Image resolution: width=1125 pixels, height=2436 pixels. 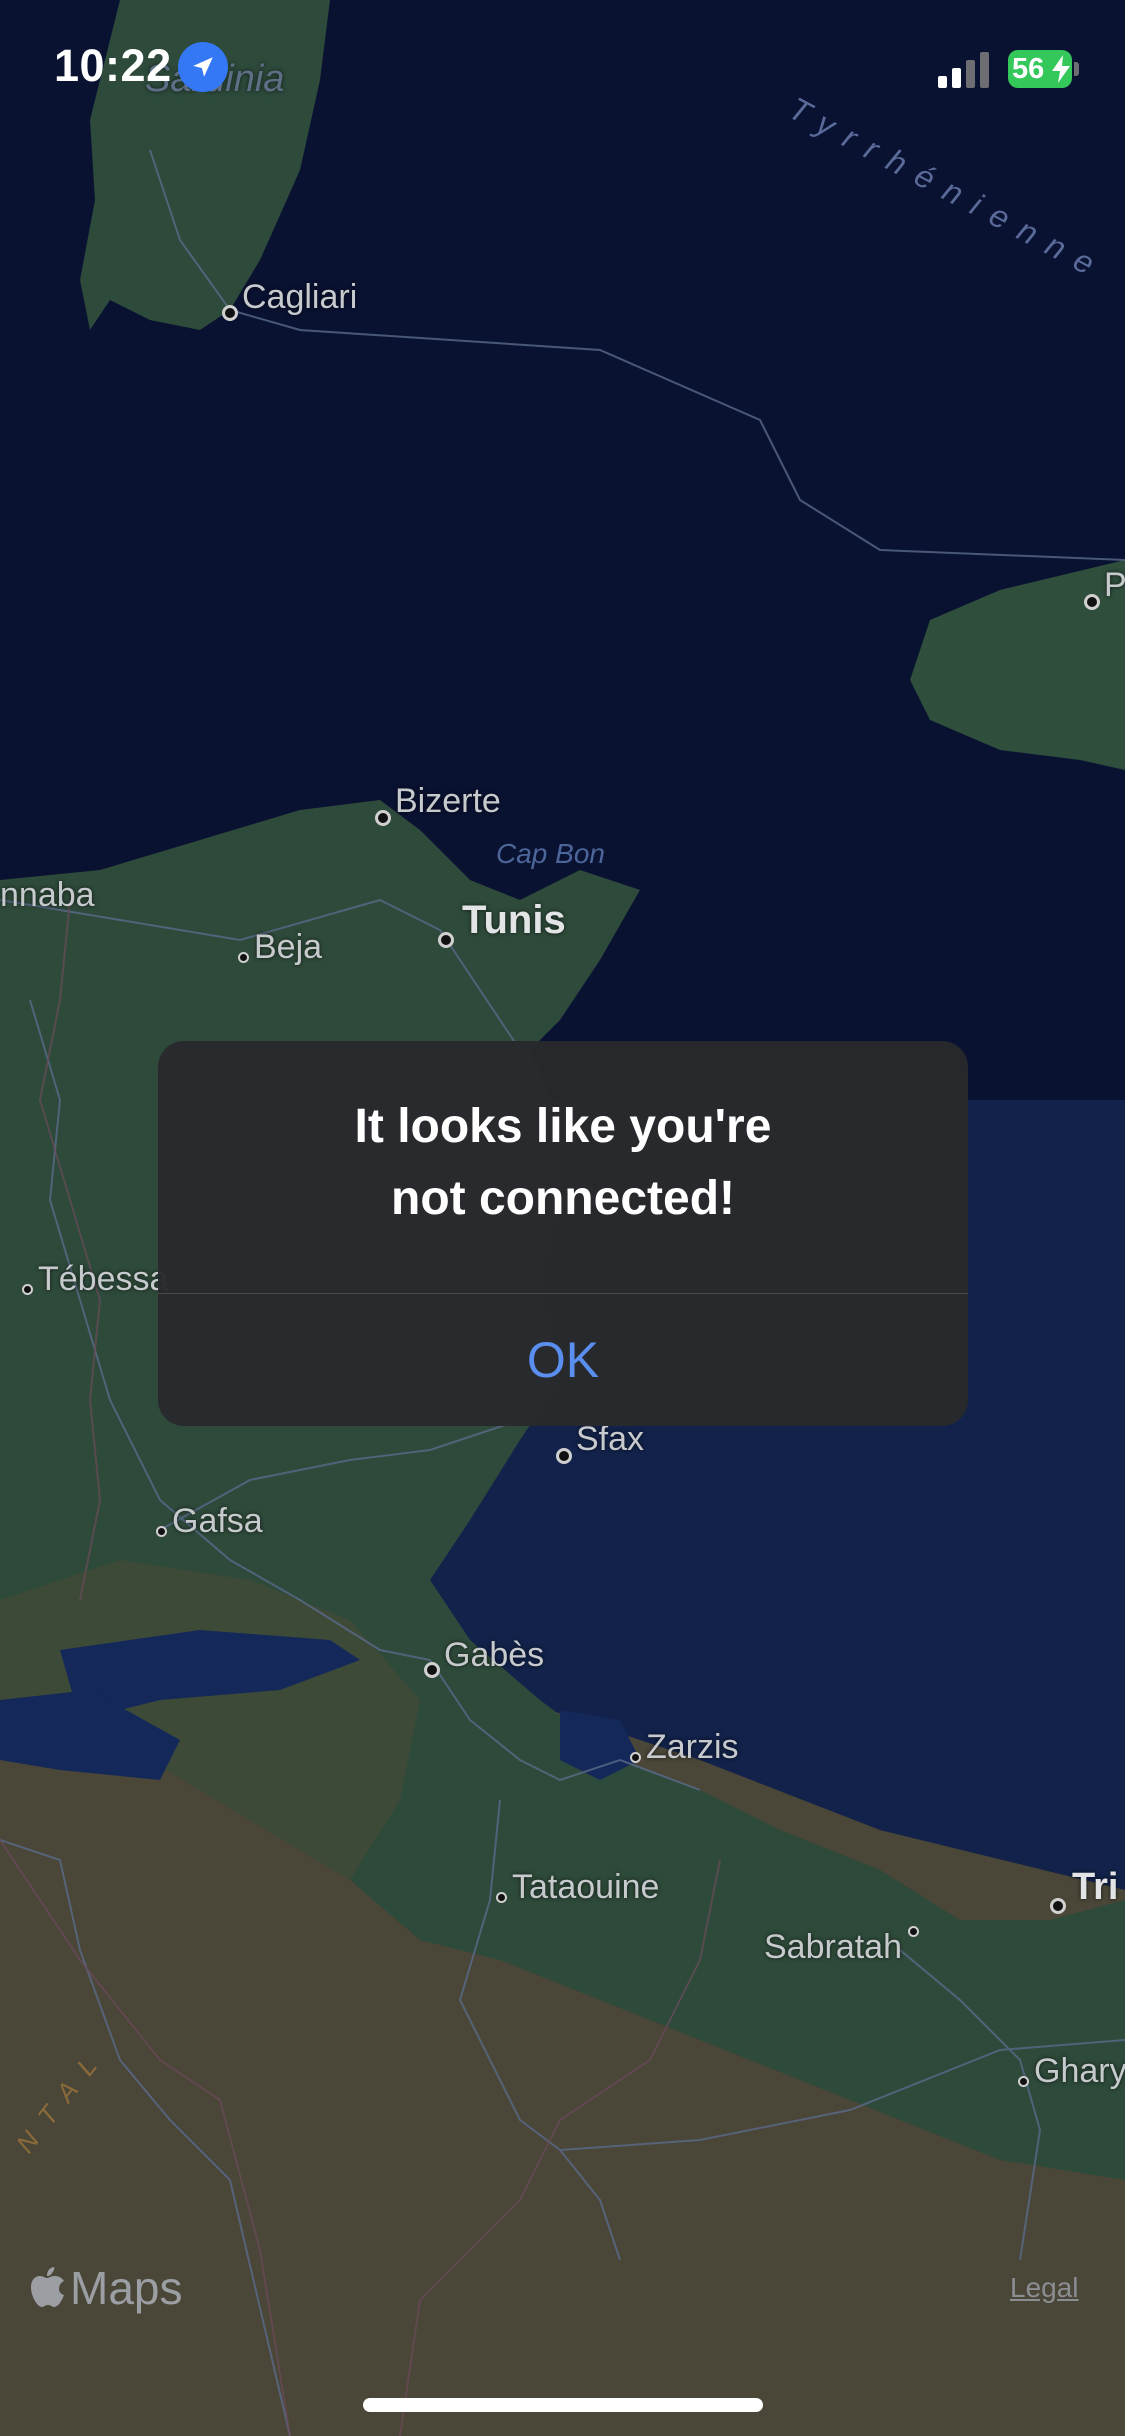 I want to click on map-label-cap-bon: Cap Bon, so click(x=550, y=853).